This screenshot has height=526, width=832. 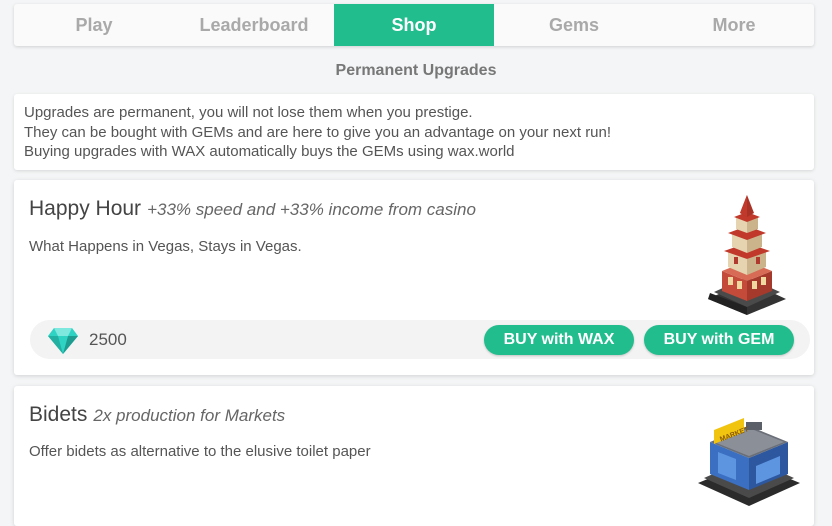 I want to click on buy-with-gem-button: BUY with GEM, so click(x=719, y=340).